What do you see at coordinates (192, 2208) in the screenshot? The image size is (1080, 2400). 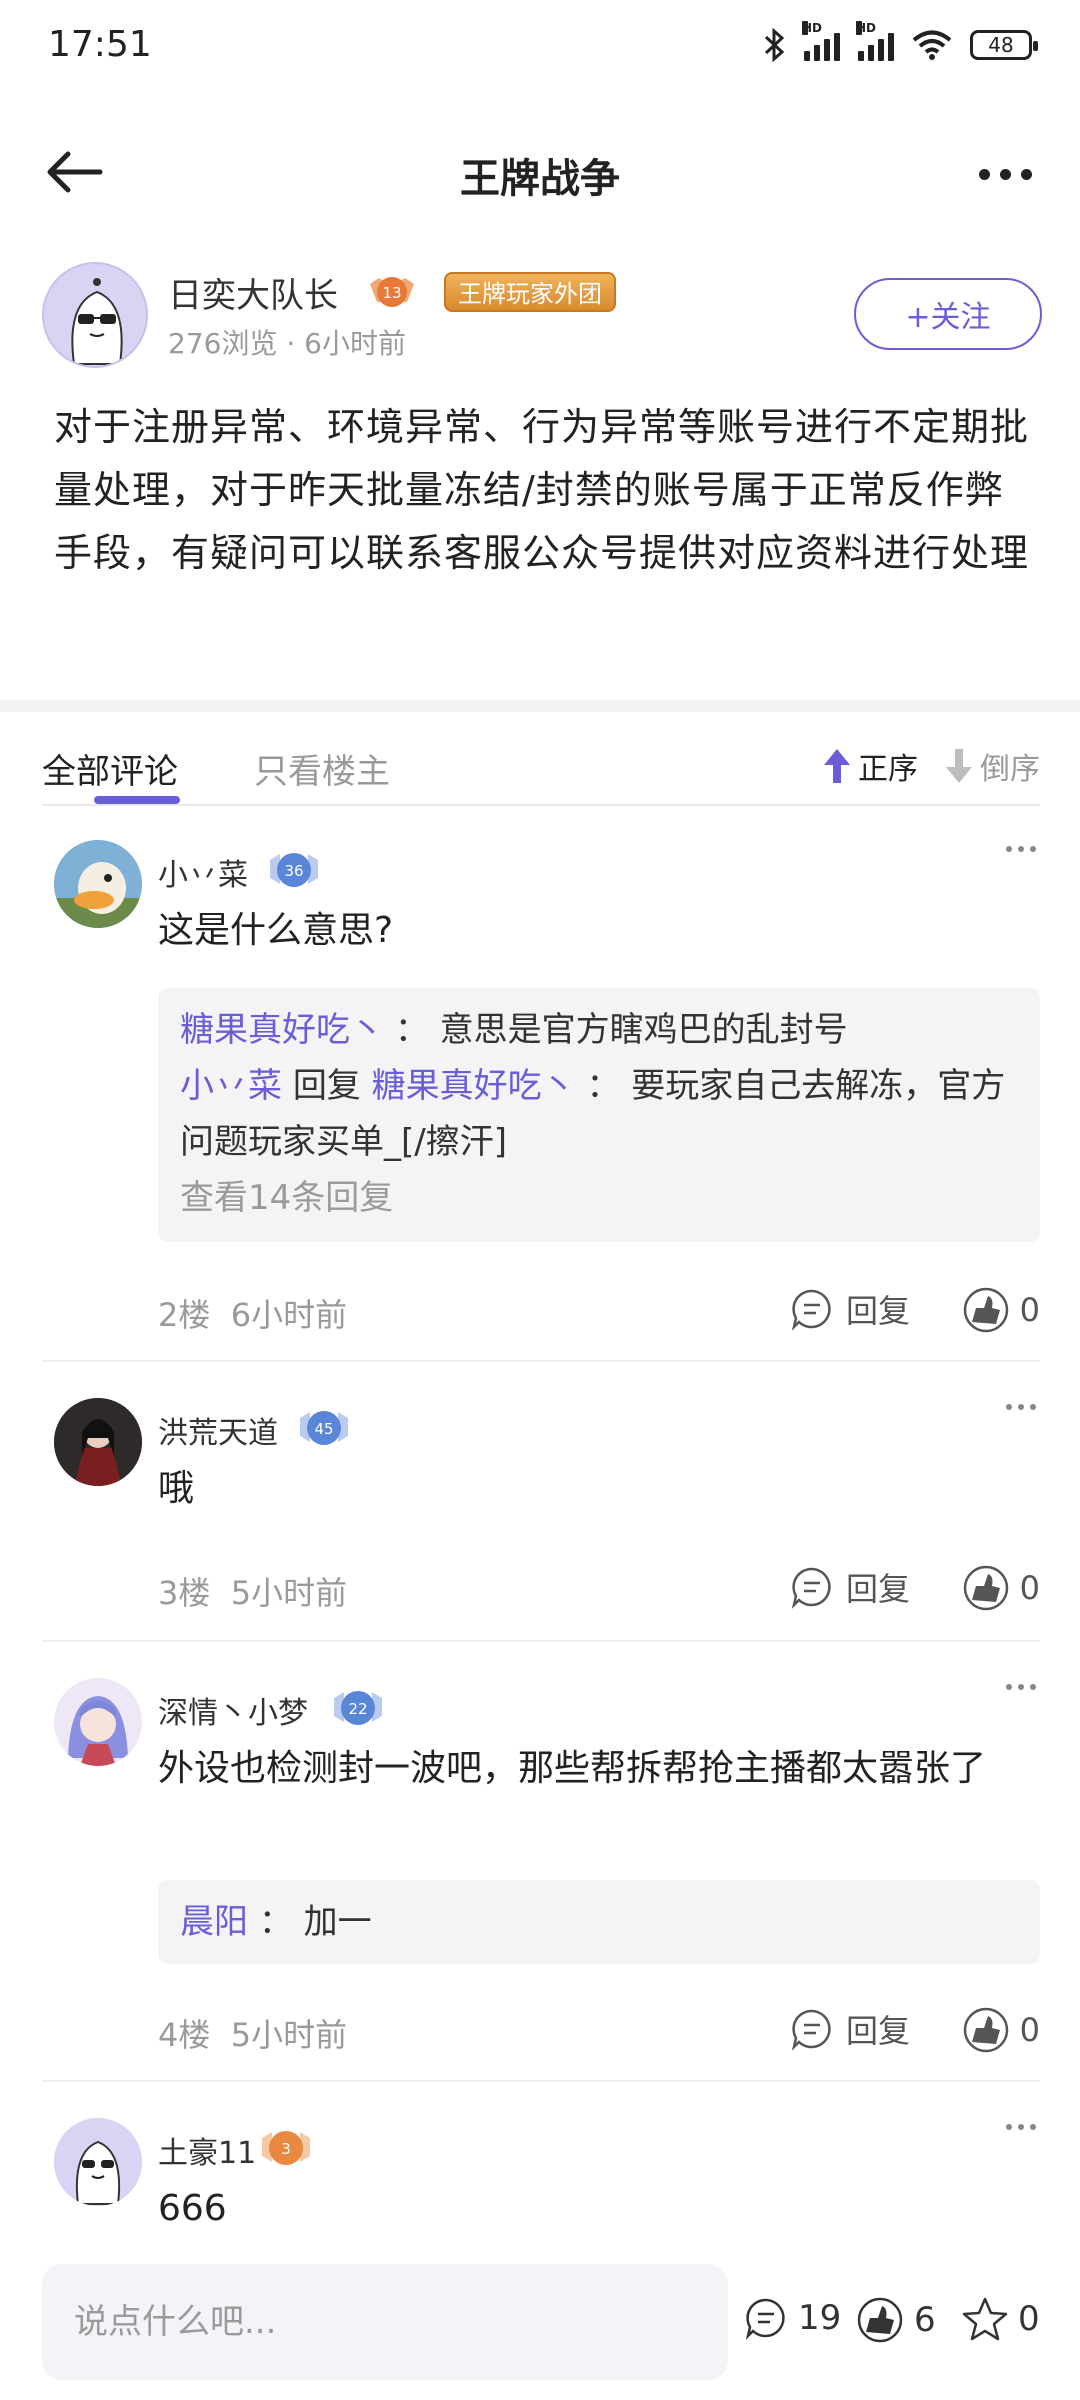 I see `comment-text: 666` at bounding box center [192, 2208].